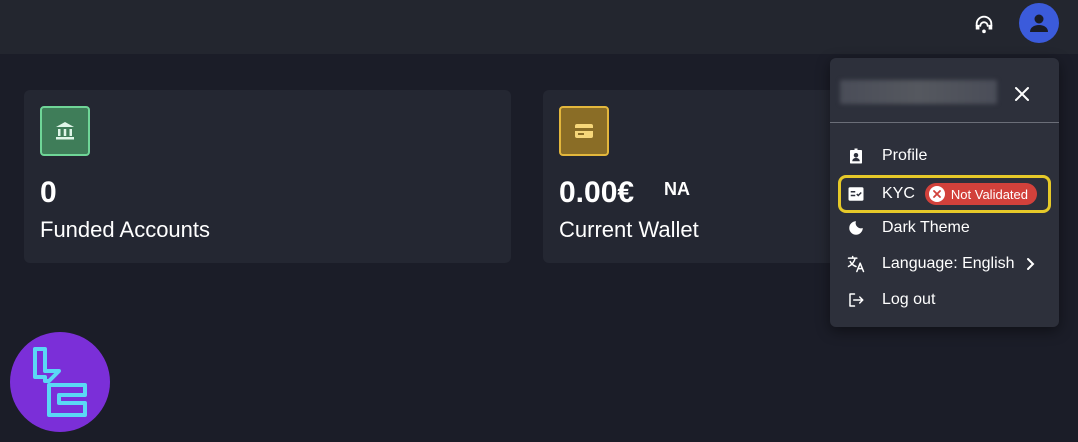 This screenshot has height=442, width=1078. What do you see at coordinates (989, 194) in the screenshot?
I see `kyc-status-text: Not Validated` at bounding box center [989, 194].